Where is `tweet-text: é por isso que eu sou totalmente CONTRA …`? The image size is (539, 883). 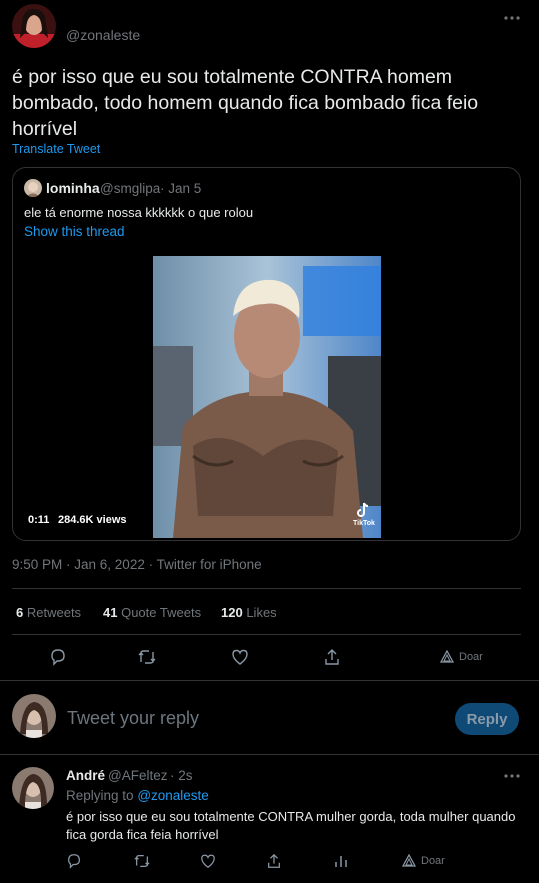
tweet-text: é por isso que eu sou totalmente CONTRA … is located at coordinates (245, 103).